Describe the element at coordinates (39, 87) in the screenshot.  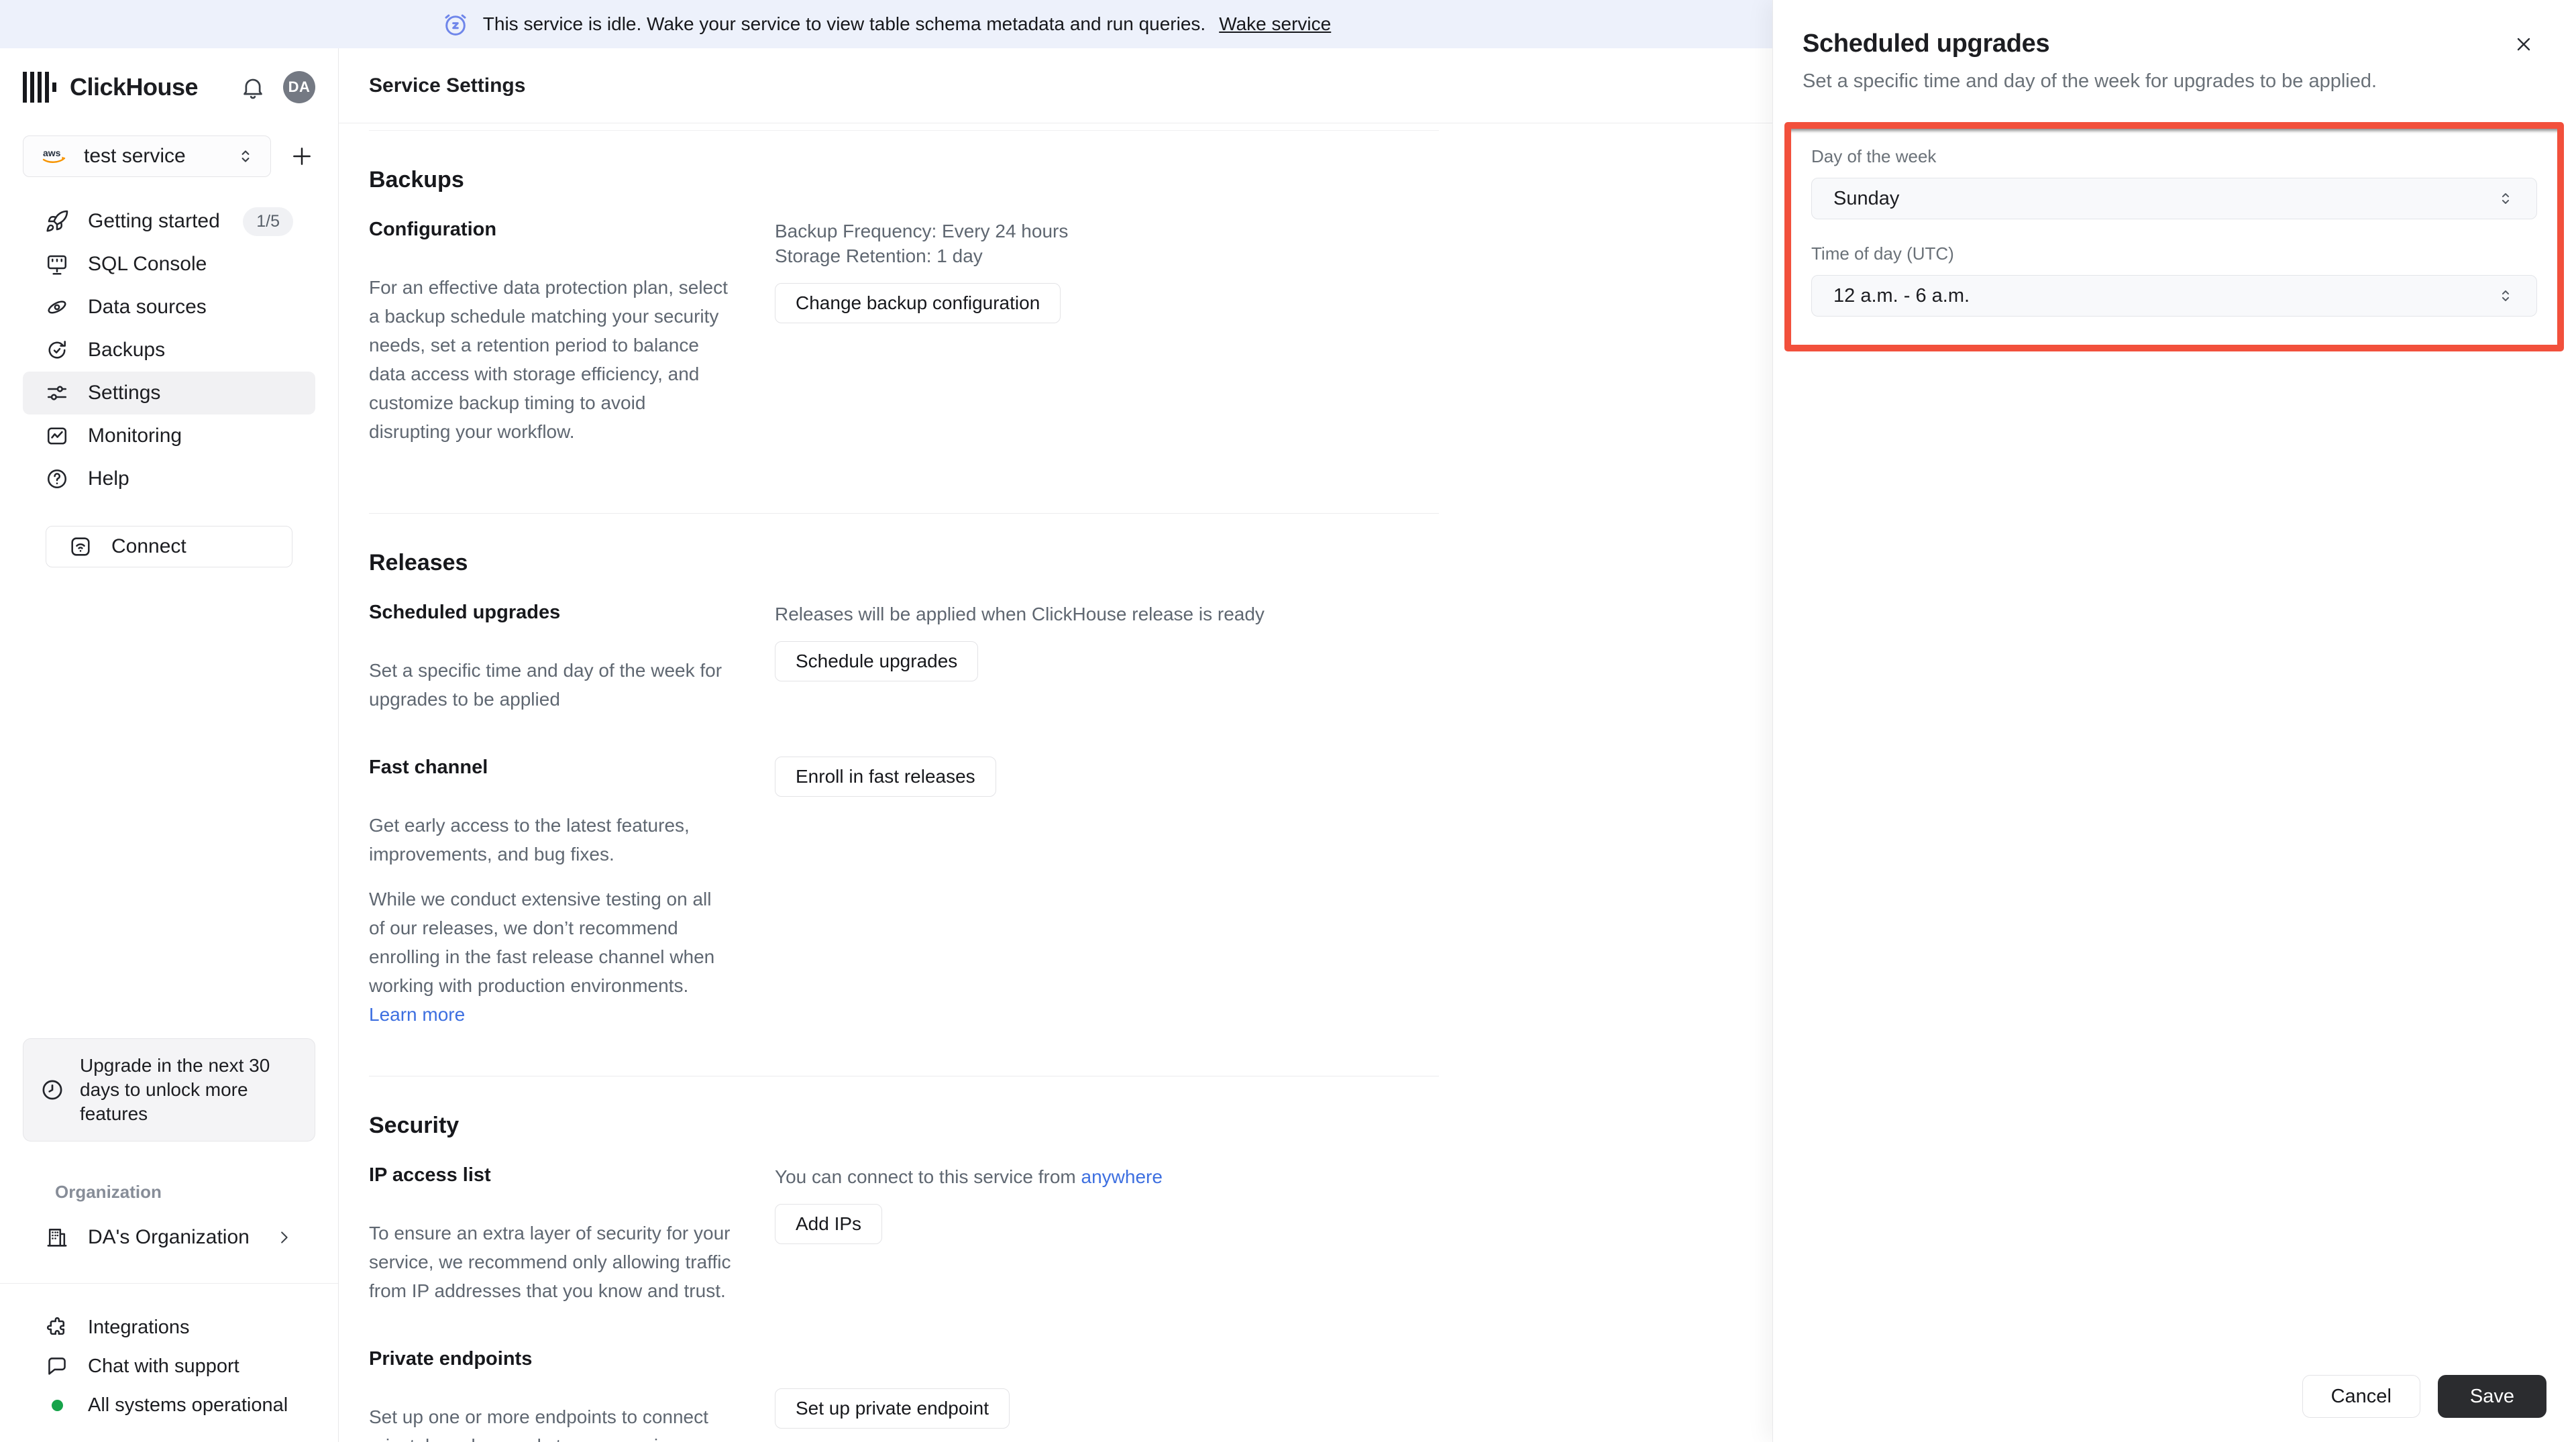
I see `clickhouse-logo-icon` at that location.